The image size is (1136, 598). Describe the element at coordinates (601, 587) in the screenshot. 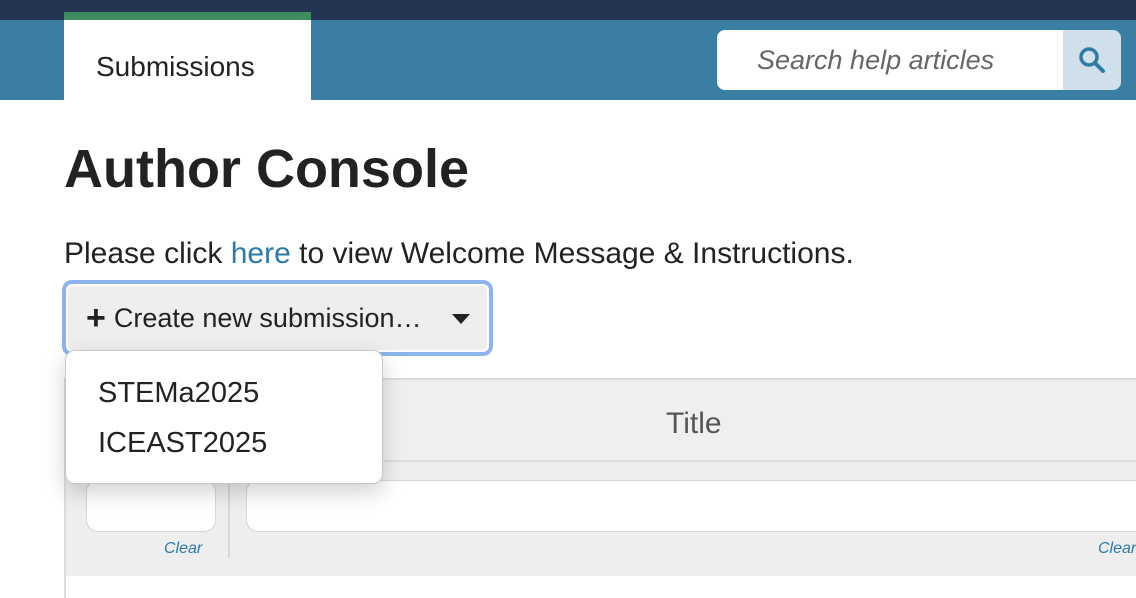

I see `table-body` at that location.